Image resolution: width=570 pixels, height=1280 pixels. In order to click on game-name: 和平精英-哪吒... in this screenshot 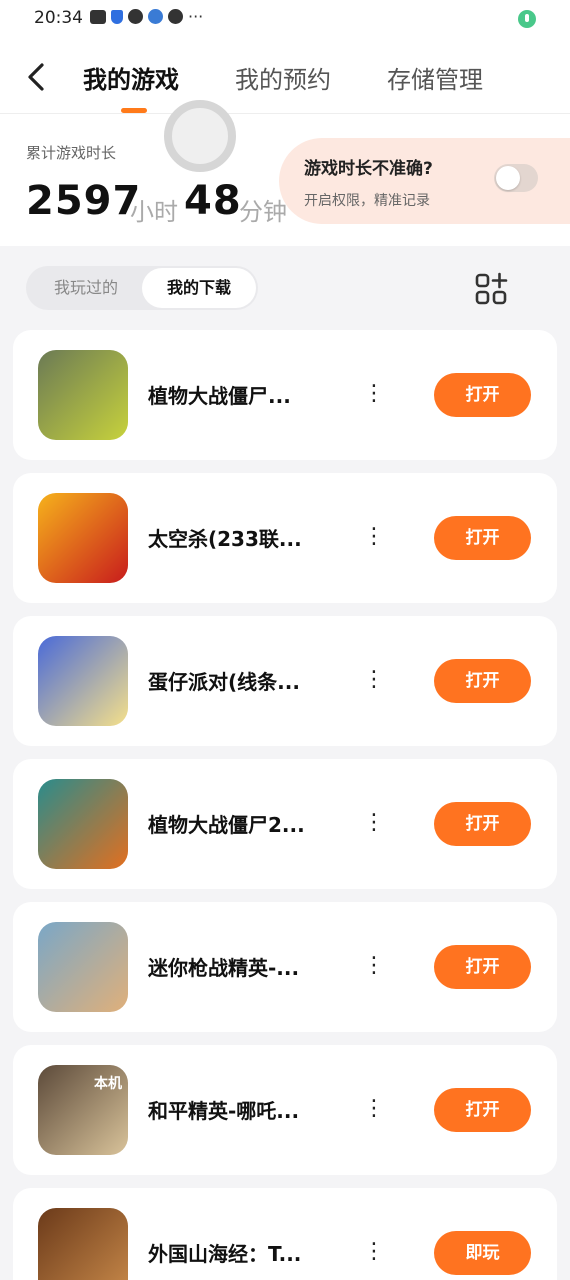, I will do `click(224, 1111)`.